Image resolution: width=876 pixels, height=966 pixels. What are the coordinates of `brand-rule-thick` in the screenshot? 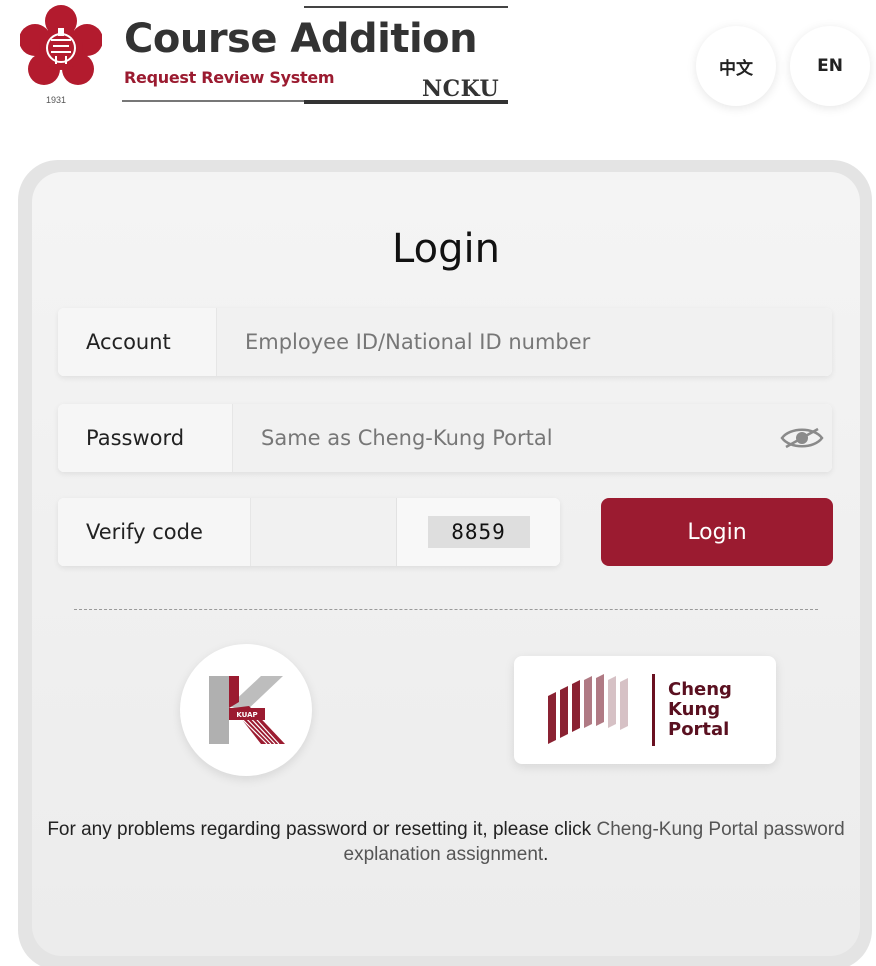 It's located at (406, 102).